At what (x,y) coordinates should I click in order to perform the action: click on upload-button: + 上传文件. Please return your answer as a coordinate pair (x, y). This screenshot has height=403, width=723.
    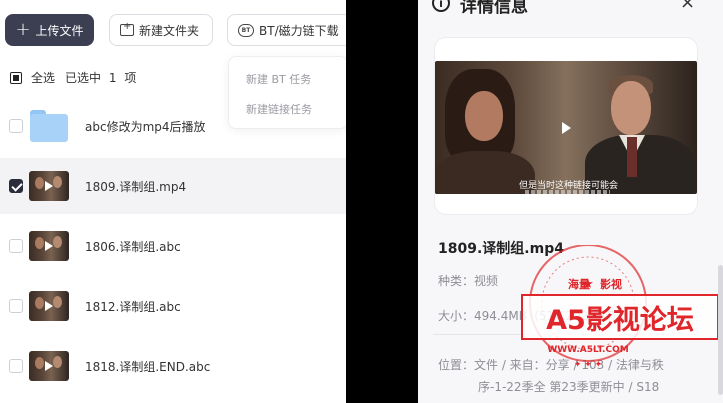
    Looking at the image, I should click on (49, 30).